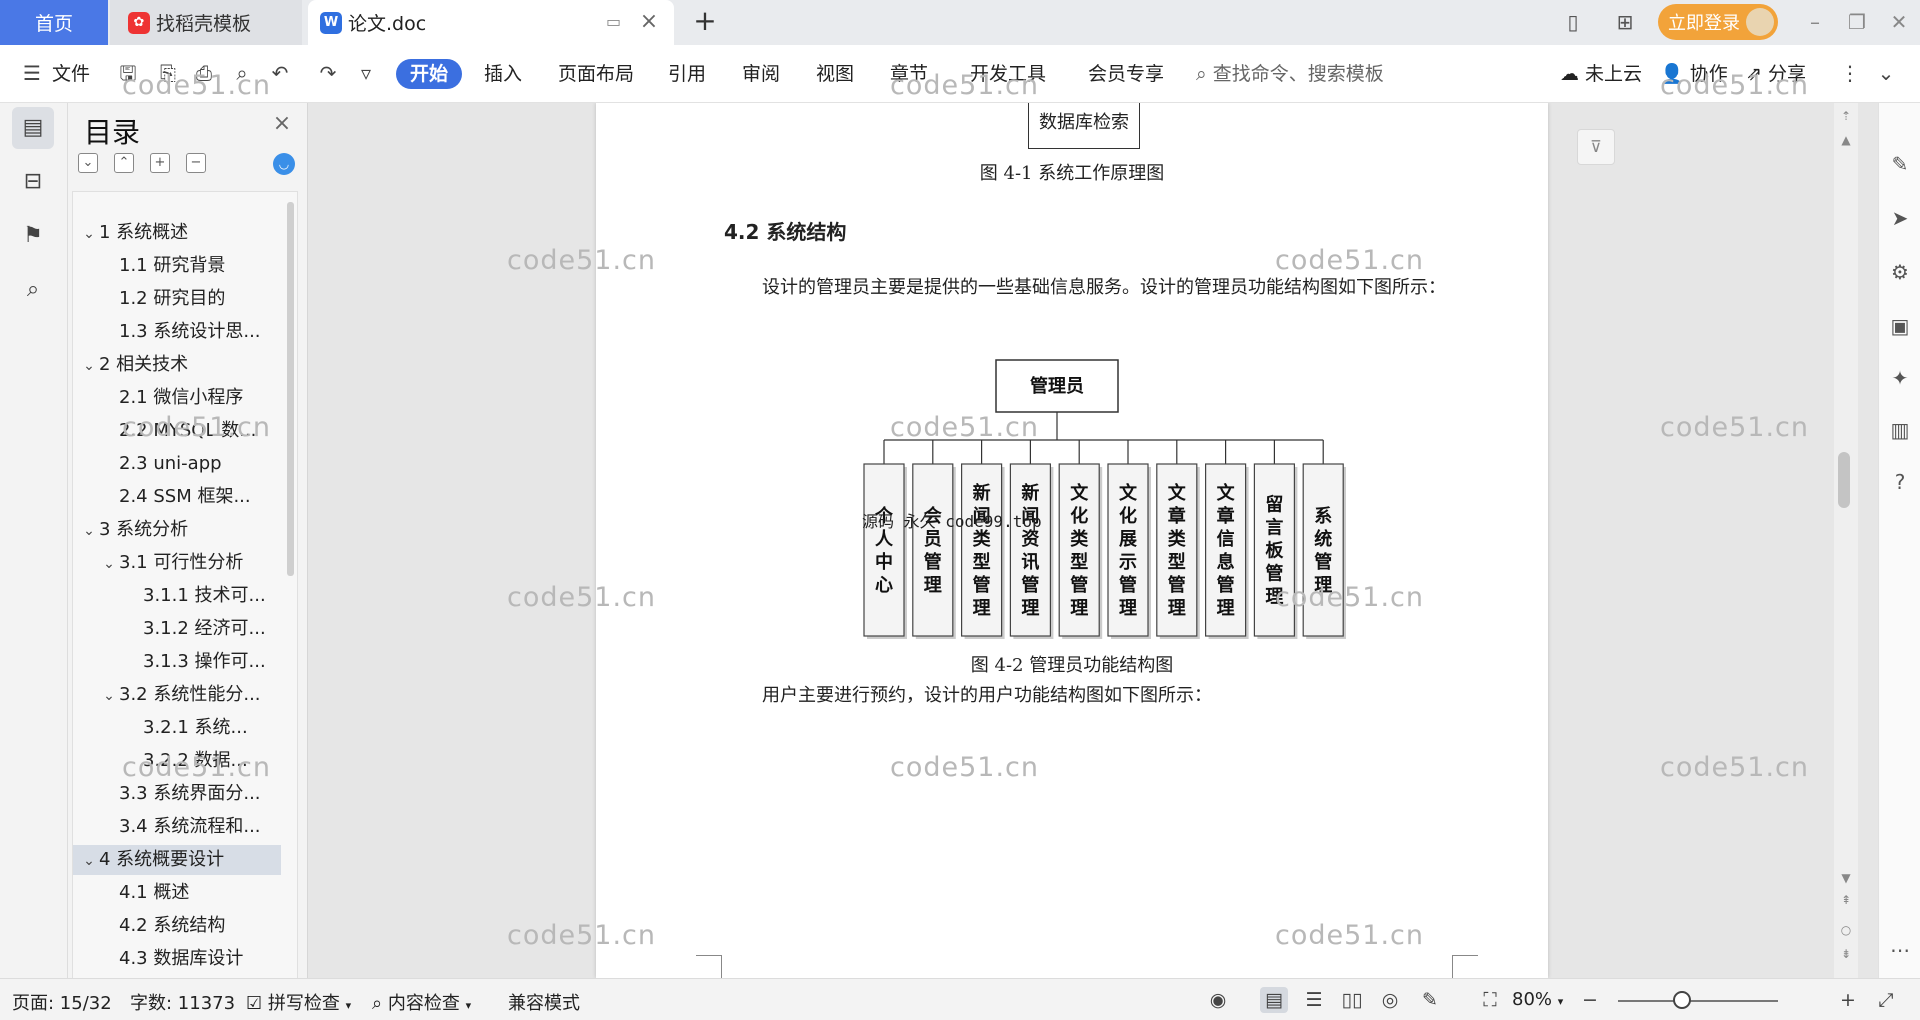  What do you see at coordinates (71, 74) in the screenshot?
I see `file-menu: 文件` at bounding box center [71, 74].